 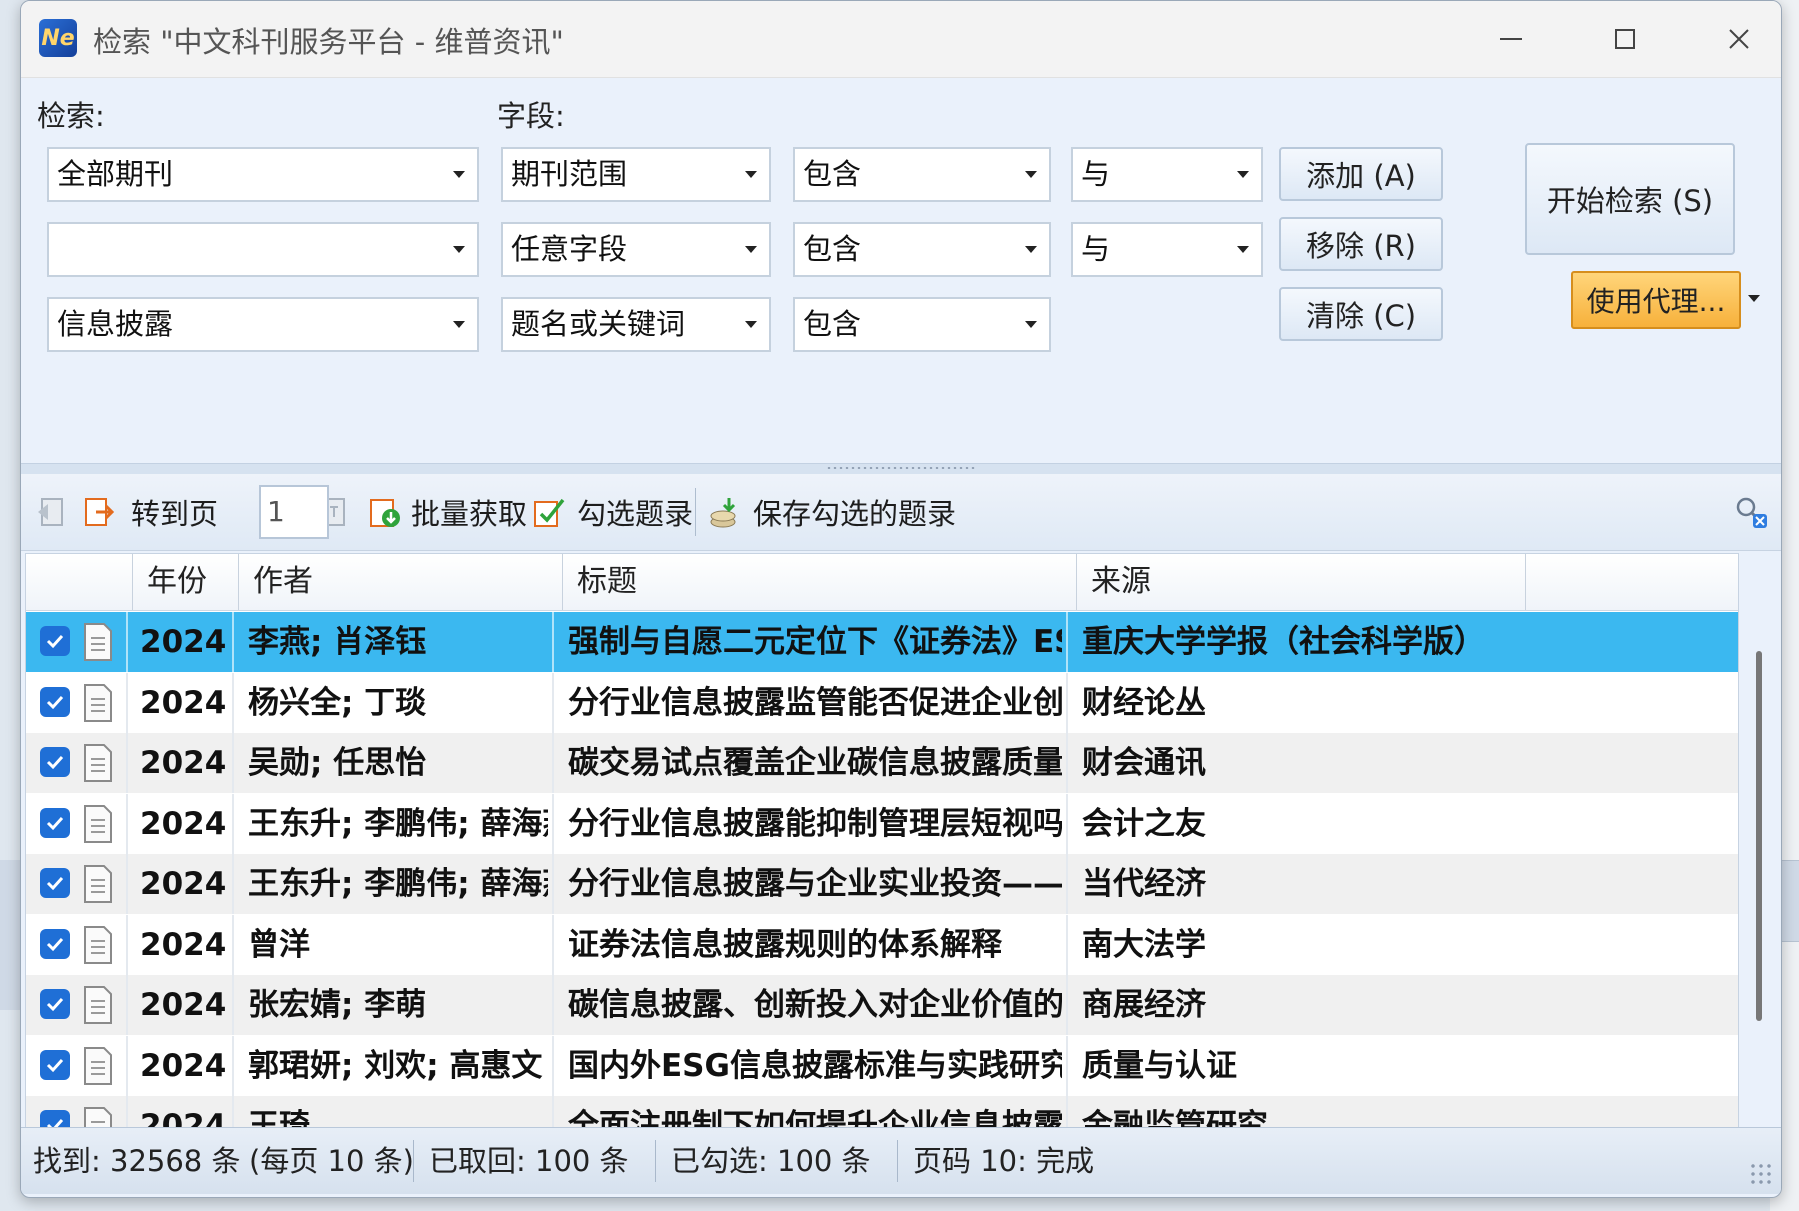 What do you see at coordinates (1361, 174) in the screenshot?
I see `add-button: 添加 (A)` at bounding box center [1361, 174].